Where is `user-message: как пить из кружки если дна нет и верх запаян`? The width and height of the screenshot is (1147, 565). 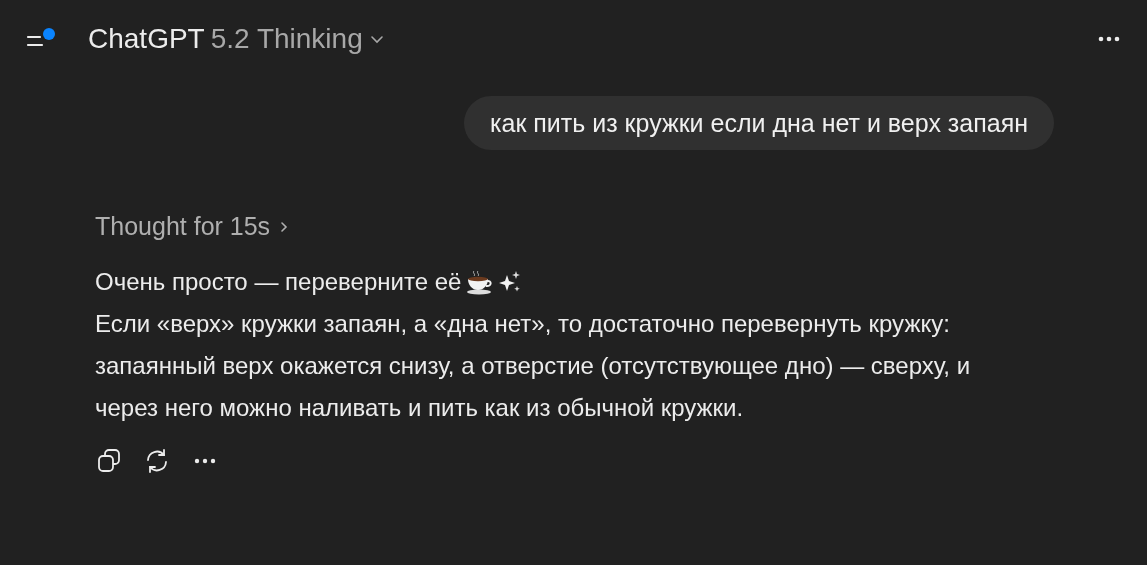 user-message: как пить из кружки если дна нет и верх запаян is located at coordinates (759, 123).